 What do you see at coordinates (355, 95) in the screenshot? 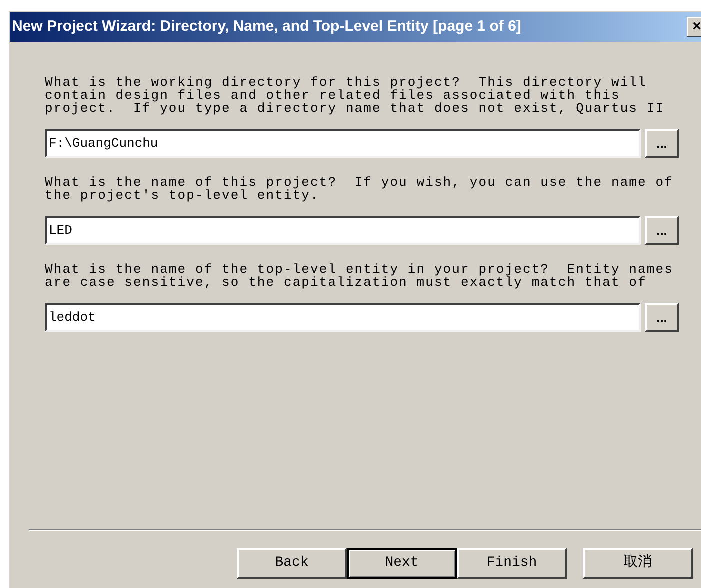
I see `prompt-text: What is the working directory for this project? This directory will contain design files and other related files associated with this project. If you type a directory name that does not exist, Quartus II` at bounding box center [355, 95].